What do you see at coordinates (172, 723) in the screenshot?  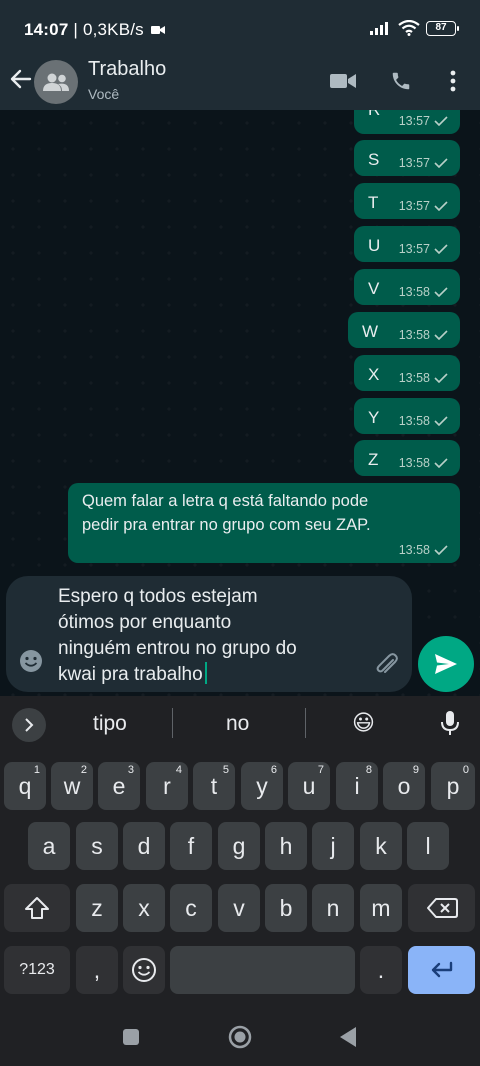 I see `suggestion-divider` at bounding box center [172, 723].